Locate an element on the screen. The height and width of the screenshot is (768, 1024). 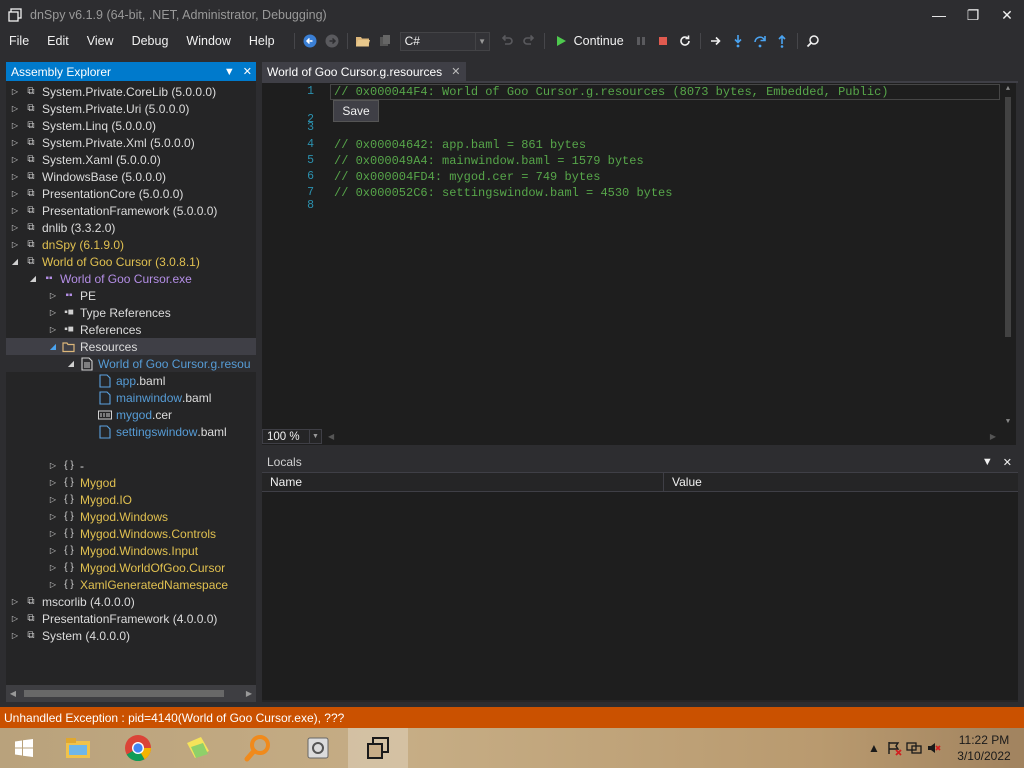
tree-item-assembly: ▷ ⧉ System.Private.Uri (5.0.0.0) is located at coordinates (131, 108).